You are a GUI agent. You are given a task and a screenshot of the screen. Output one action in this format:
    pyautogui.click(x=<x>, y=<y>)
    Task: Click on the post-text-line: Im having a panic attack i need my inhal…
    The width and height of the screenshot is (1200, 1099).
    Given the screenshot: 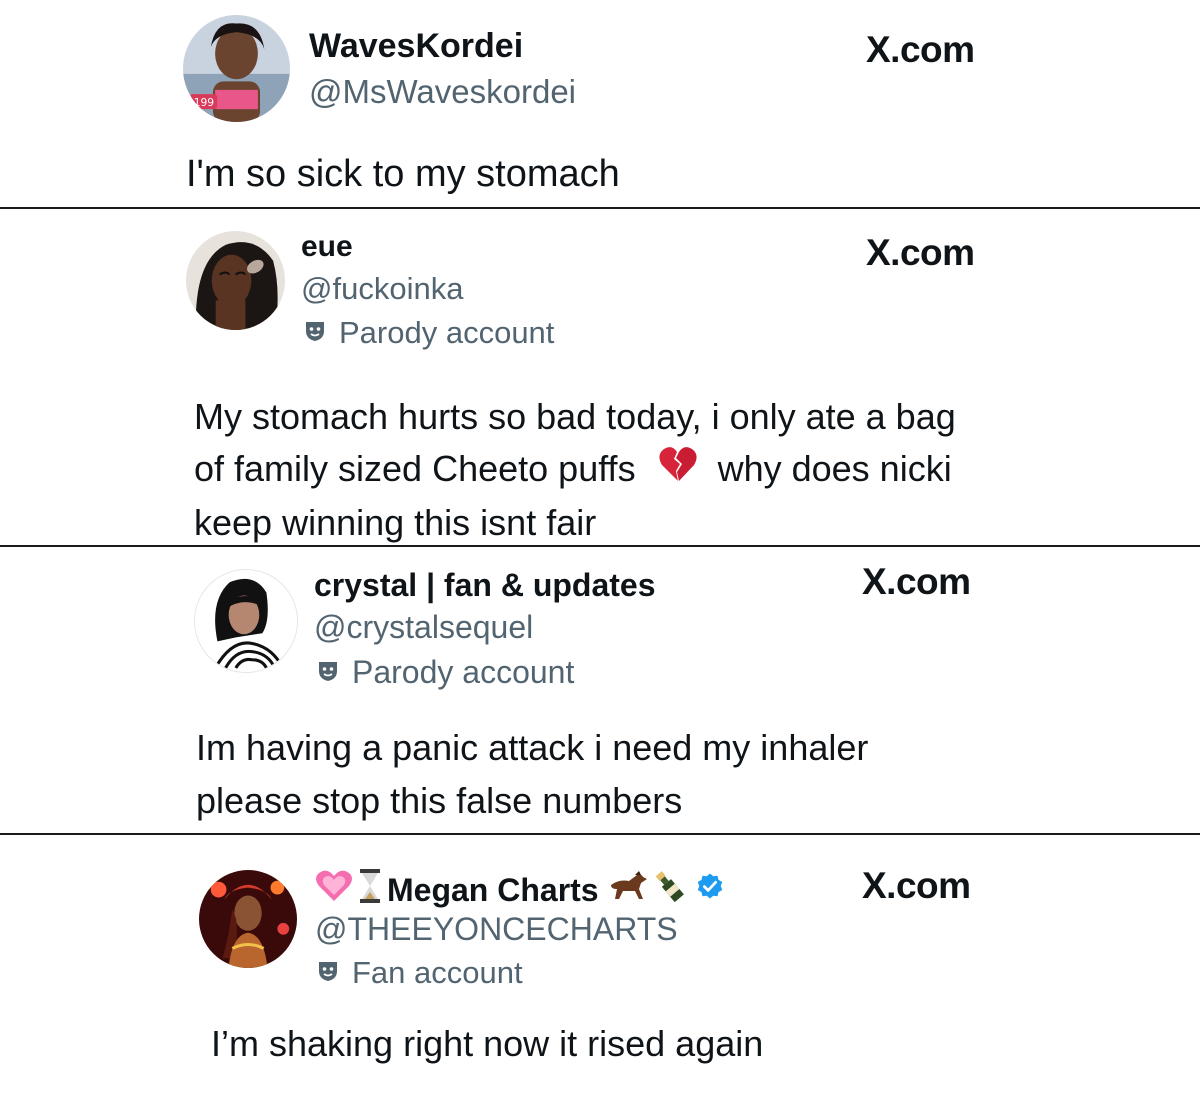 What is the action you would take?
    pyautogui.click(x=532, y=747)
    